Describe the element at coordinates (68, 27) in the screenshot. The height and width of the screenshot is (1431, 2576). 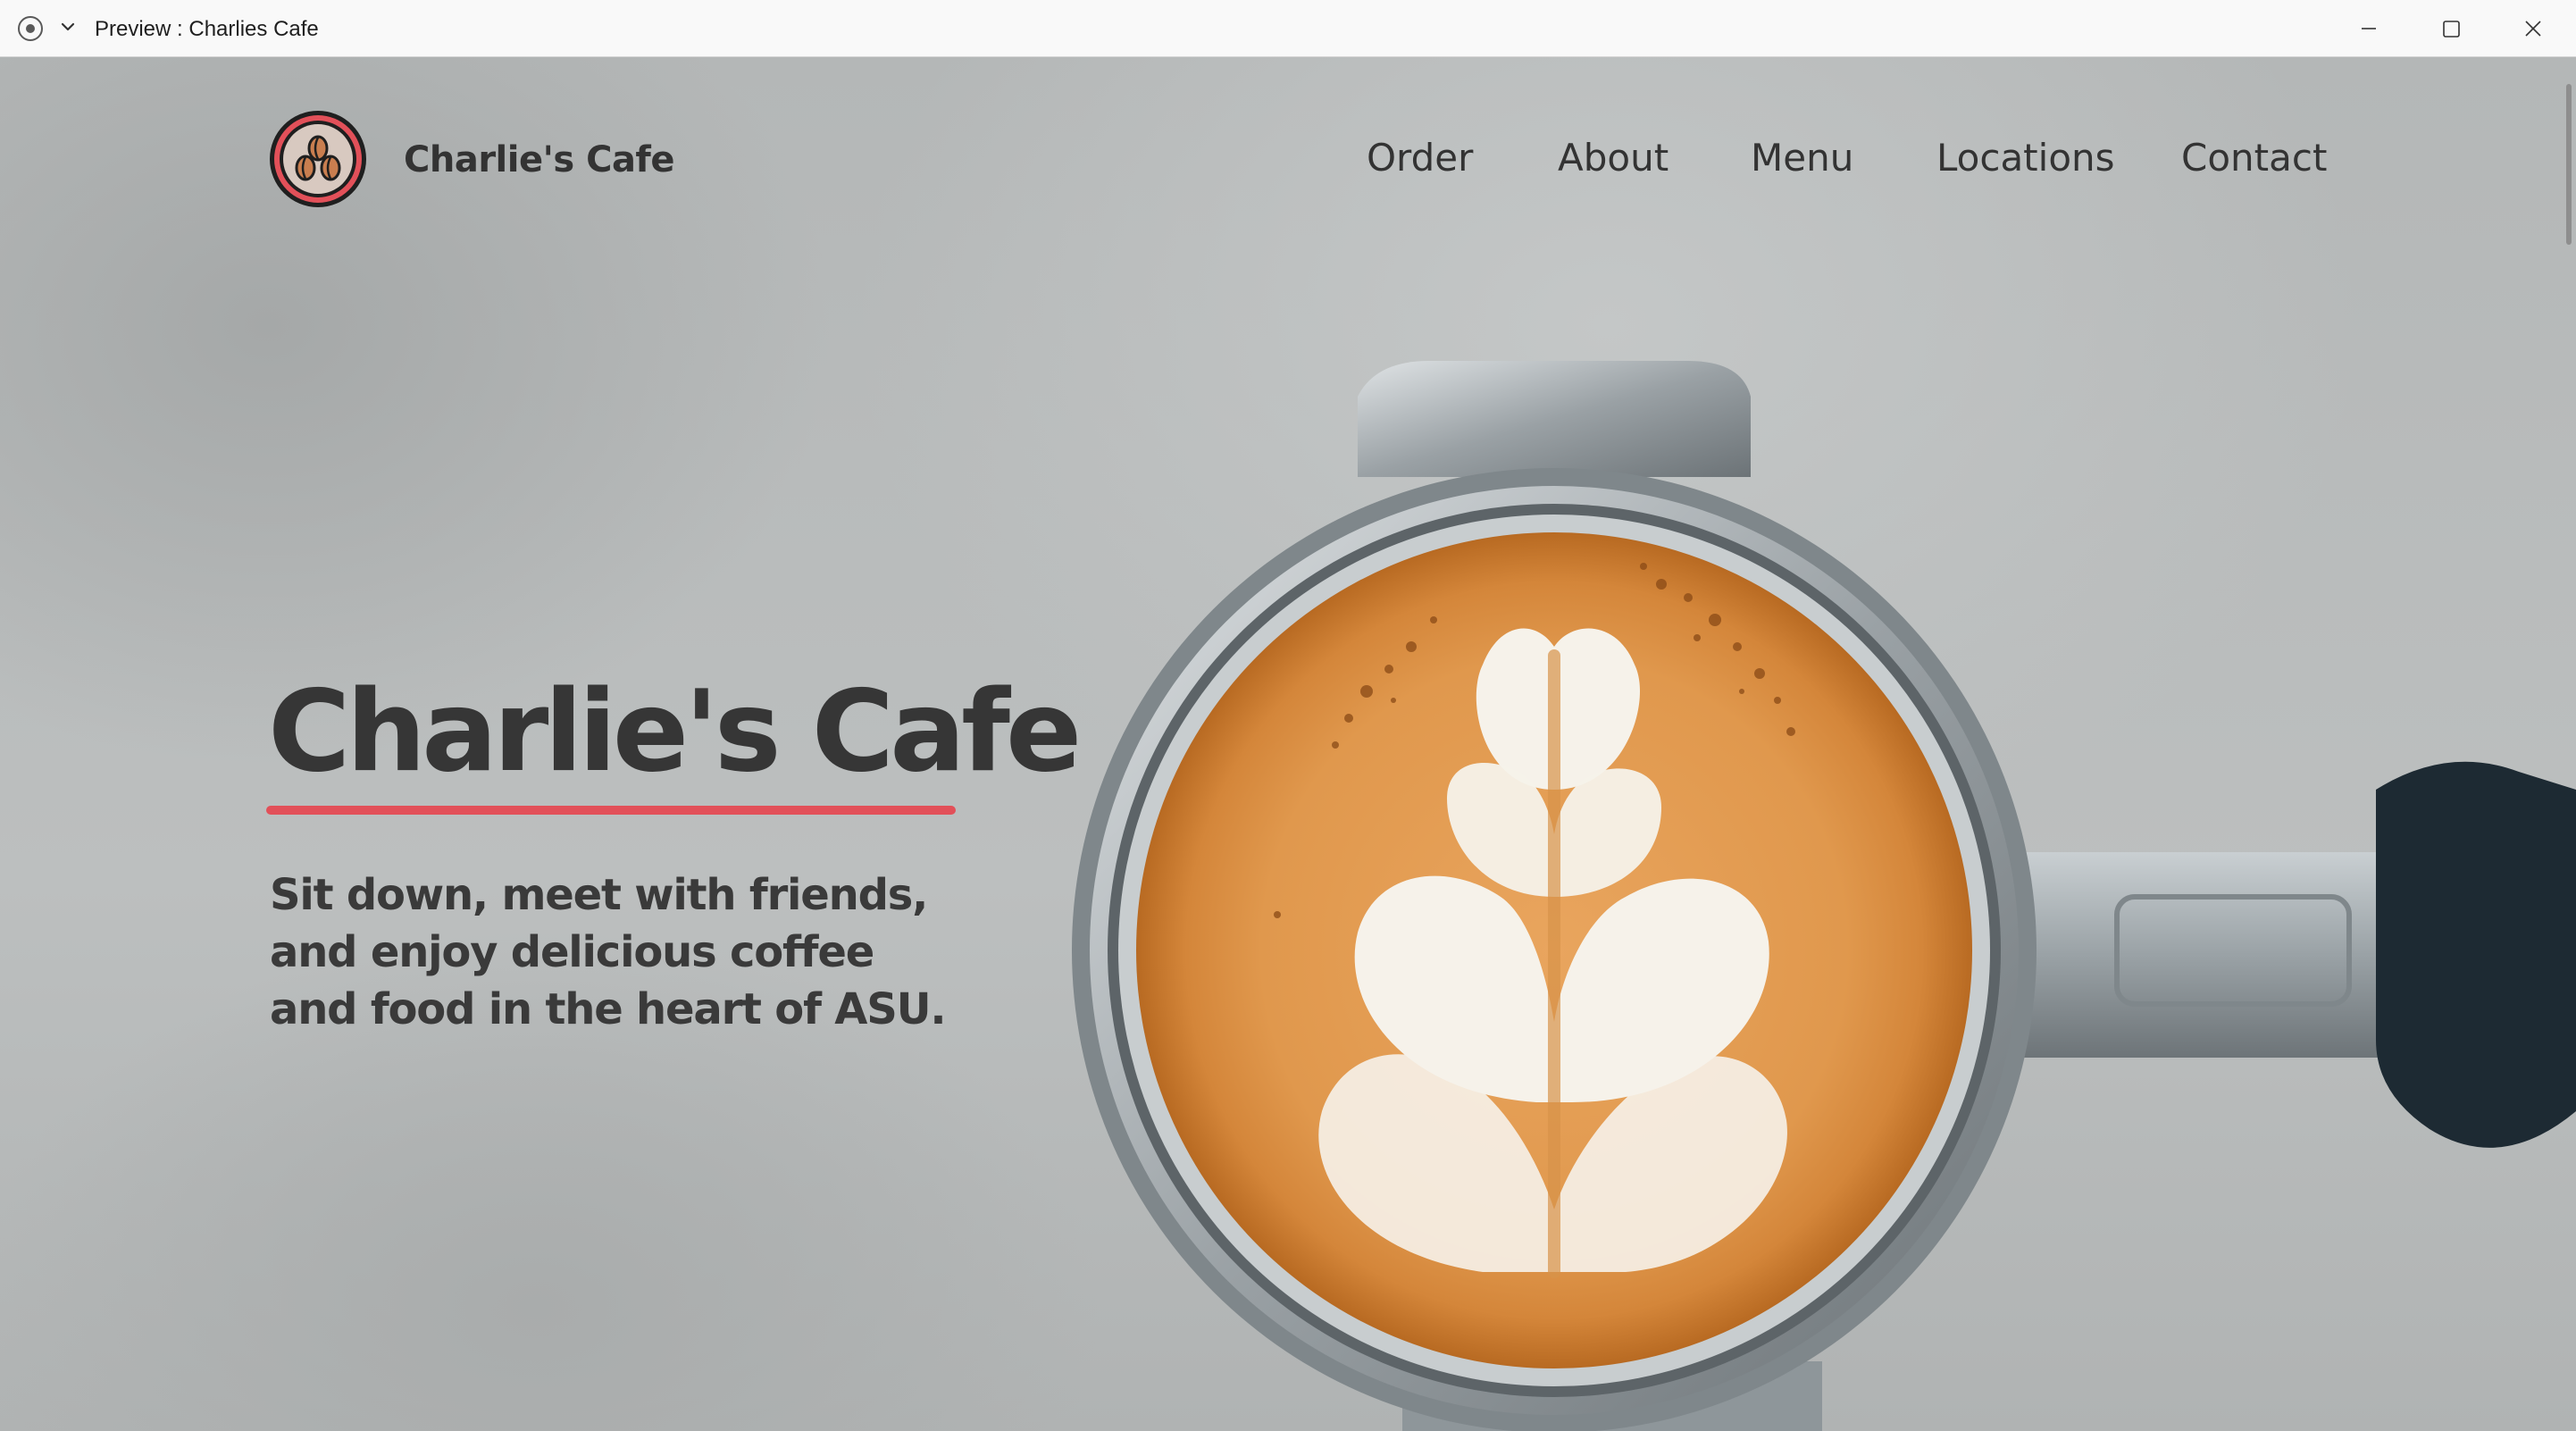
I see `chevron-down-icon` at that location.